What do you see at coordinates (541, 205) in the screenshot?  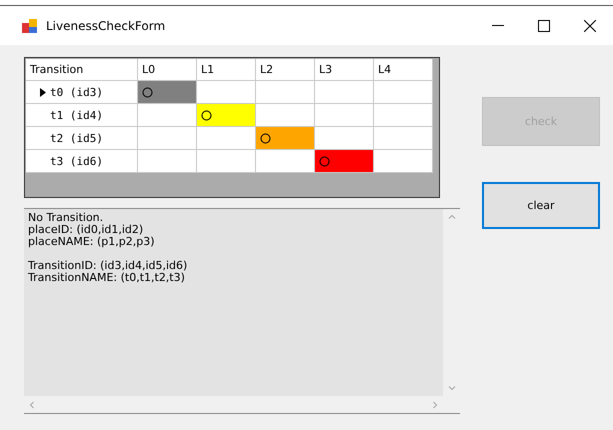 I see `action-button: clear` at bounding box center [541, 205].